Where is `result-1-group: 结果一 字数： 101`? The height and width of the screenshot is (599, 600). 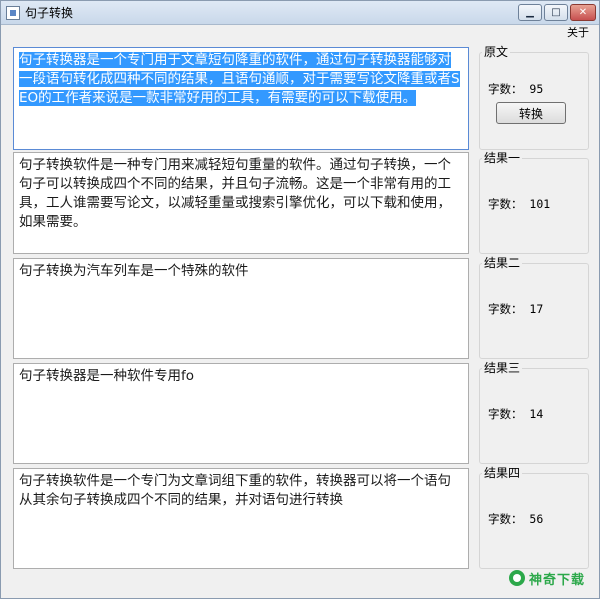
result-1-group: 结果一 字数： 101 is located at coordinates (532, 202).